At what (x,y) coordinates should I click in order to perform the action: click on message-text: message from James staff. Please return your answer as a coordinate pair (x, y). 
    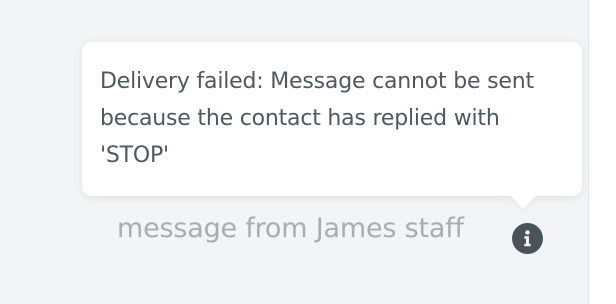
    Looking at the image, I should click on (290, 228).